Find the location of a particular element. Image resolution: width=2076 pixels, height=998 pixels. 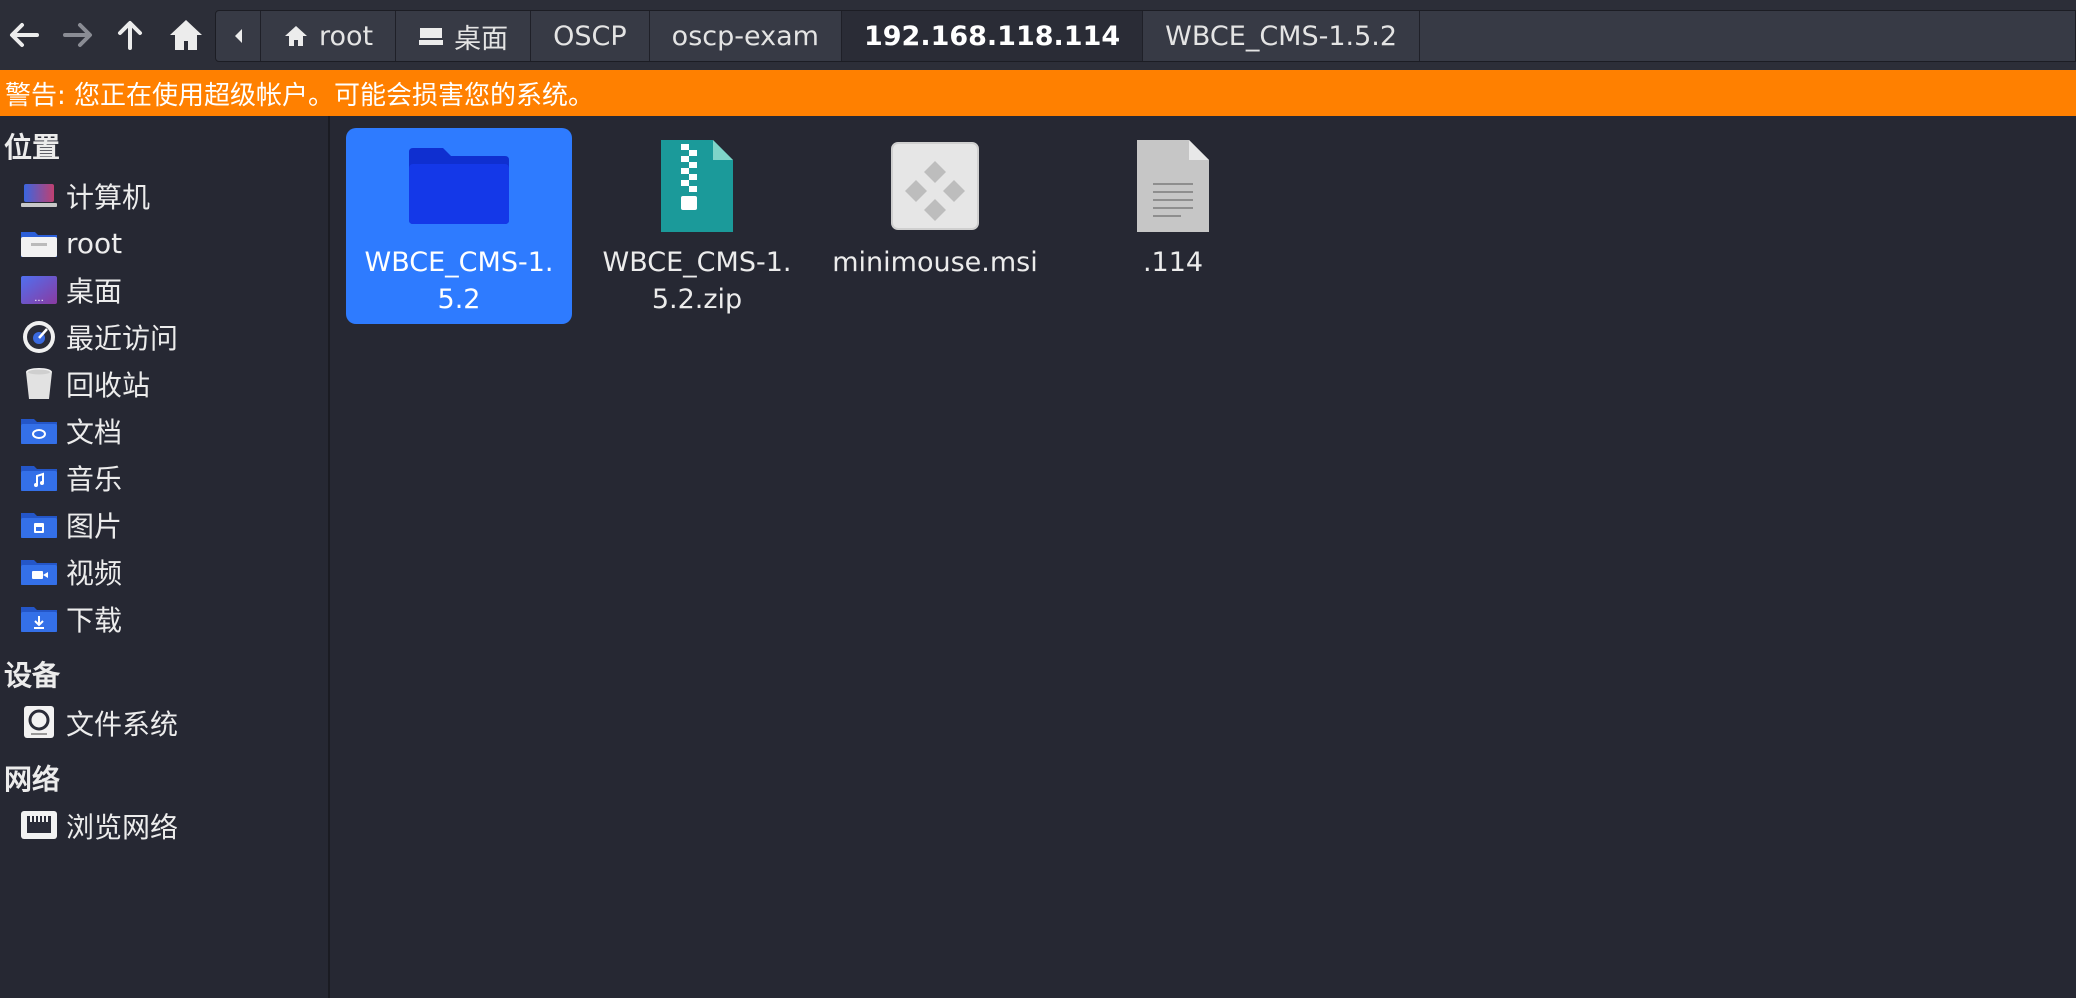

file-name: .114 is located at coordinates (1173, 262).